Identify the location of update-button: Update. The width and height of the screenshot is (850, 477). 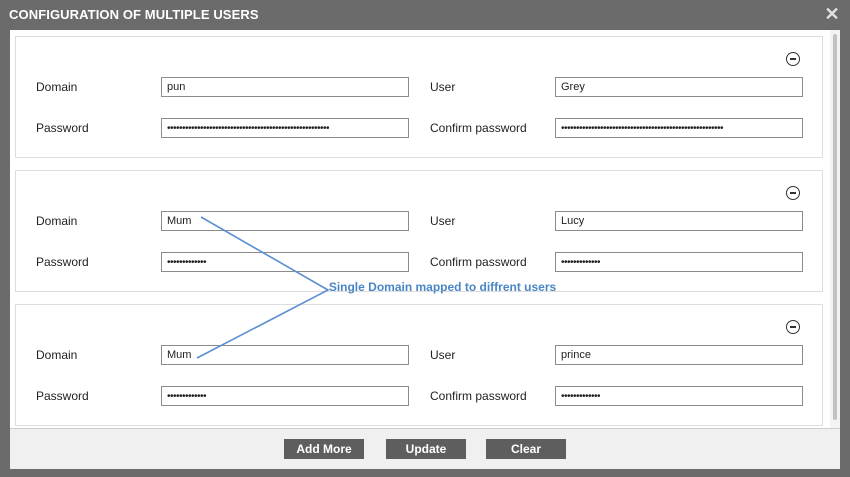
(426, 449).